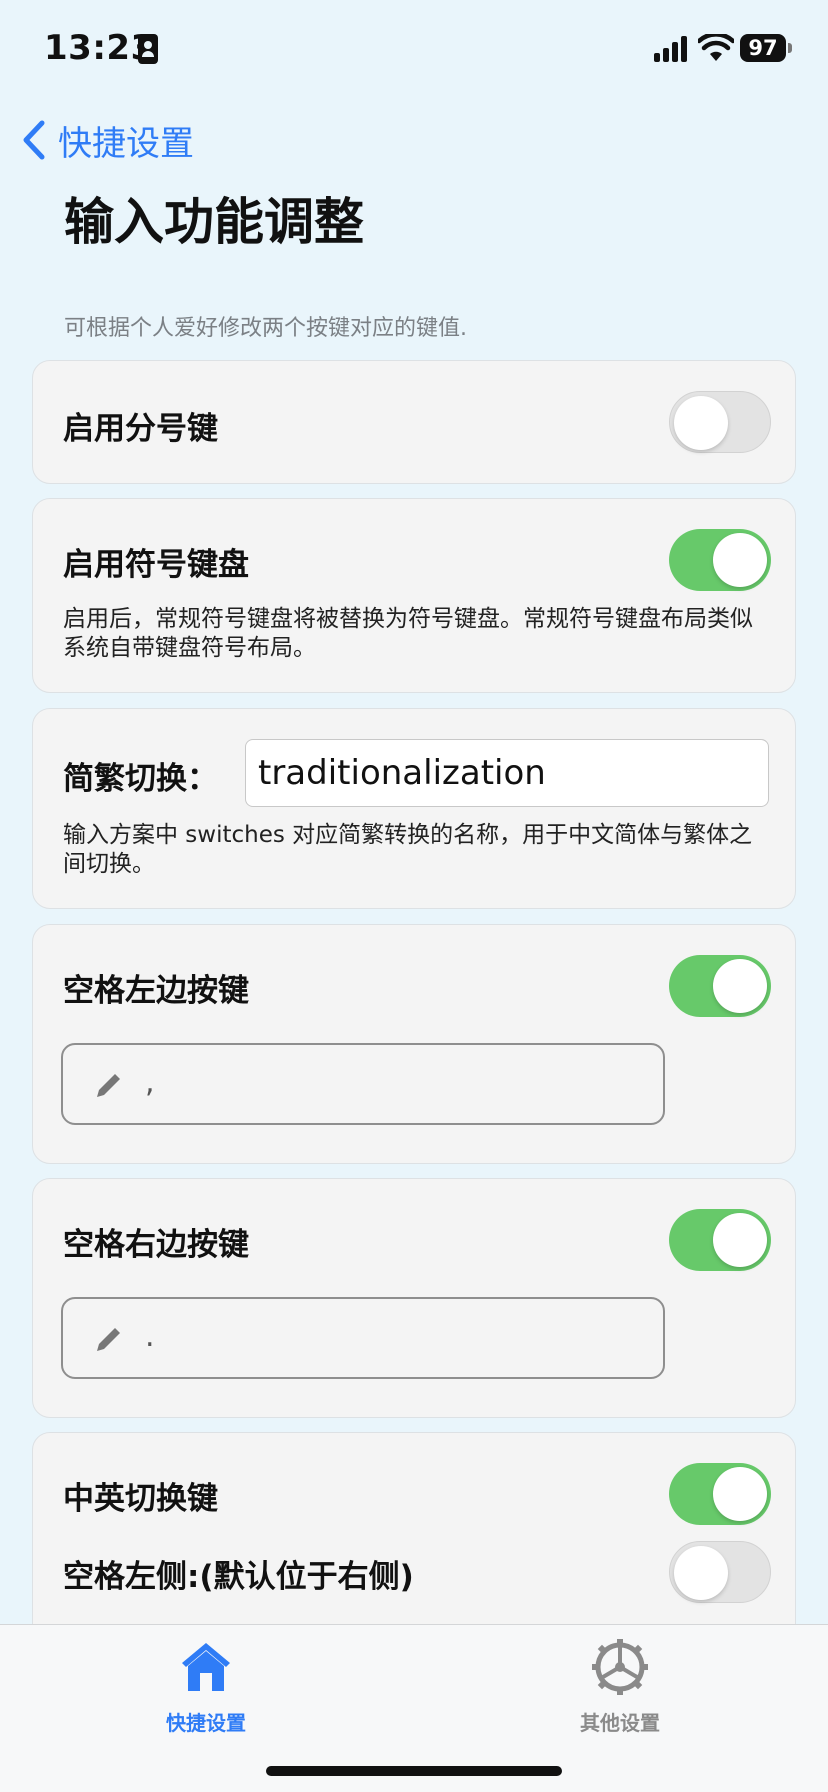 The image size is (828, 1792). I want to click on space-left-key-value: ,, so click(150, 1082).